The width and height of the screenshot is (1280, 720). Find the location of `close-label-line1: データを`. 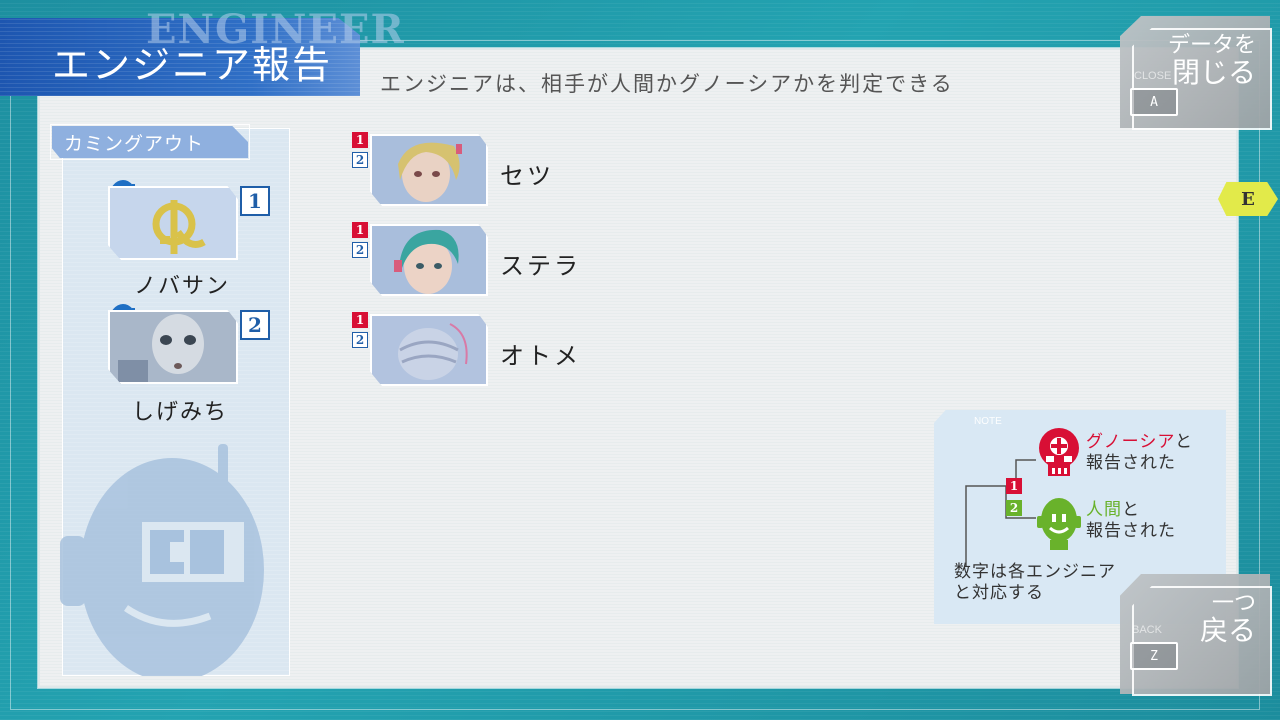

close-label-line1: データを is located at coordinates (1211, 45).